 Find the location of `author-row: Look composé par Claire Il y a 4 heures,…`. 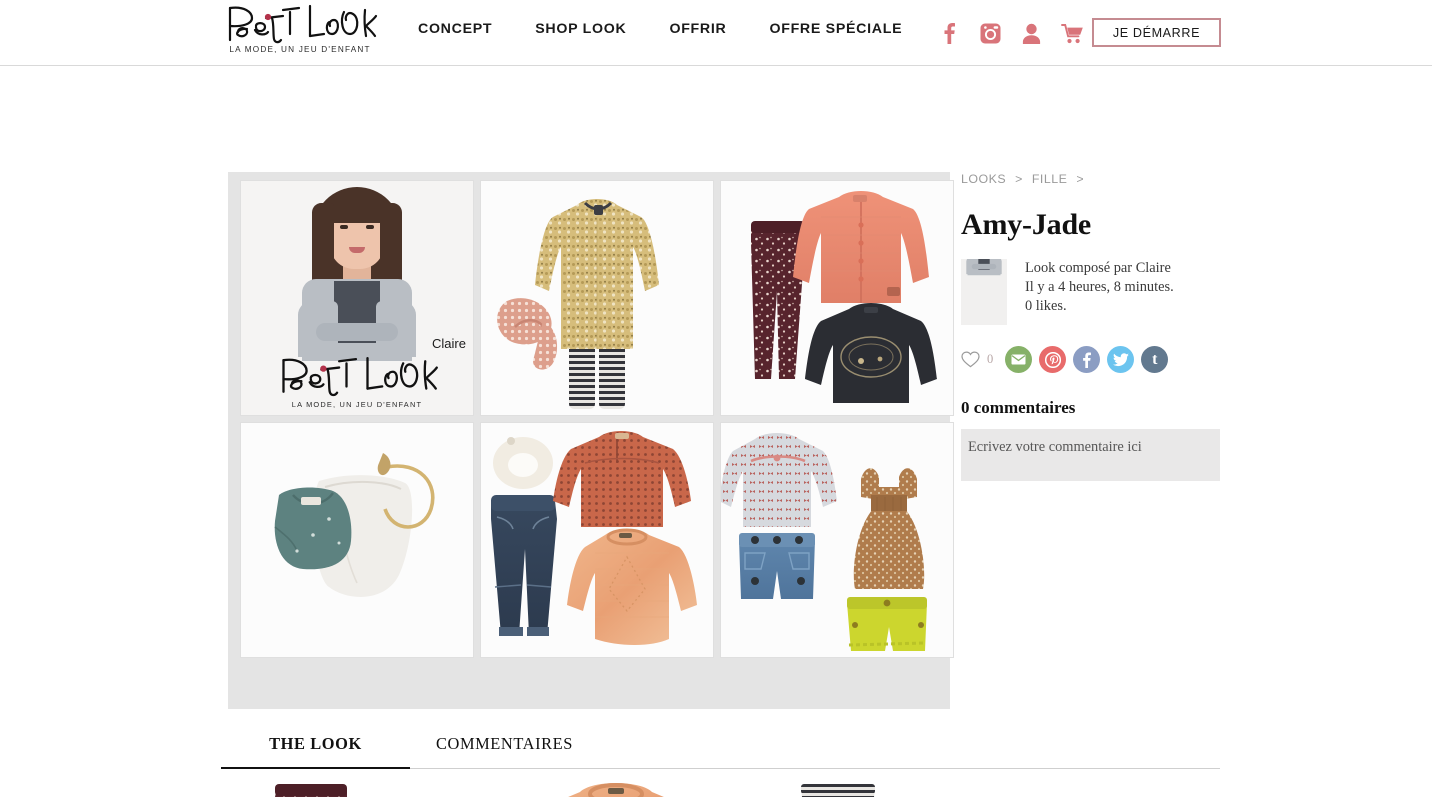

author-row: Look composé par Claire Il y a 4 heures,… is located at coordinates (1096, 292).